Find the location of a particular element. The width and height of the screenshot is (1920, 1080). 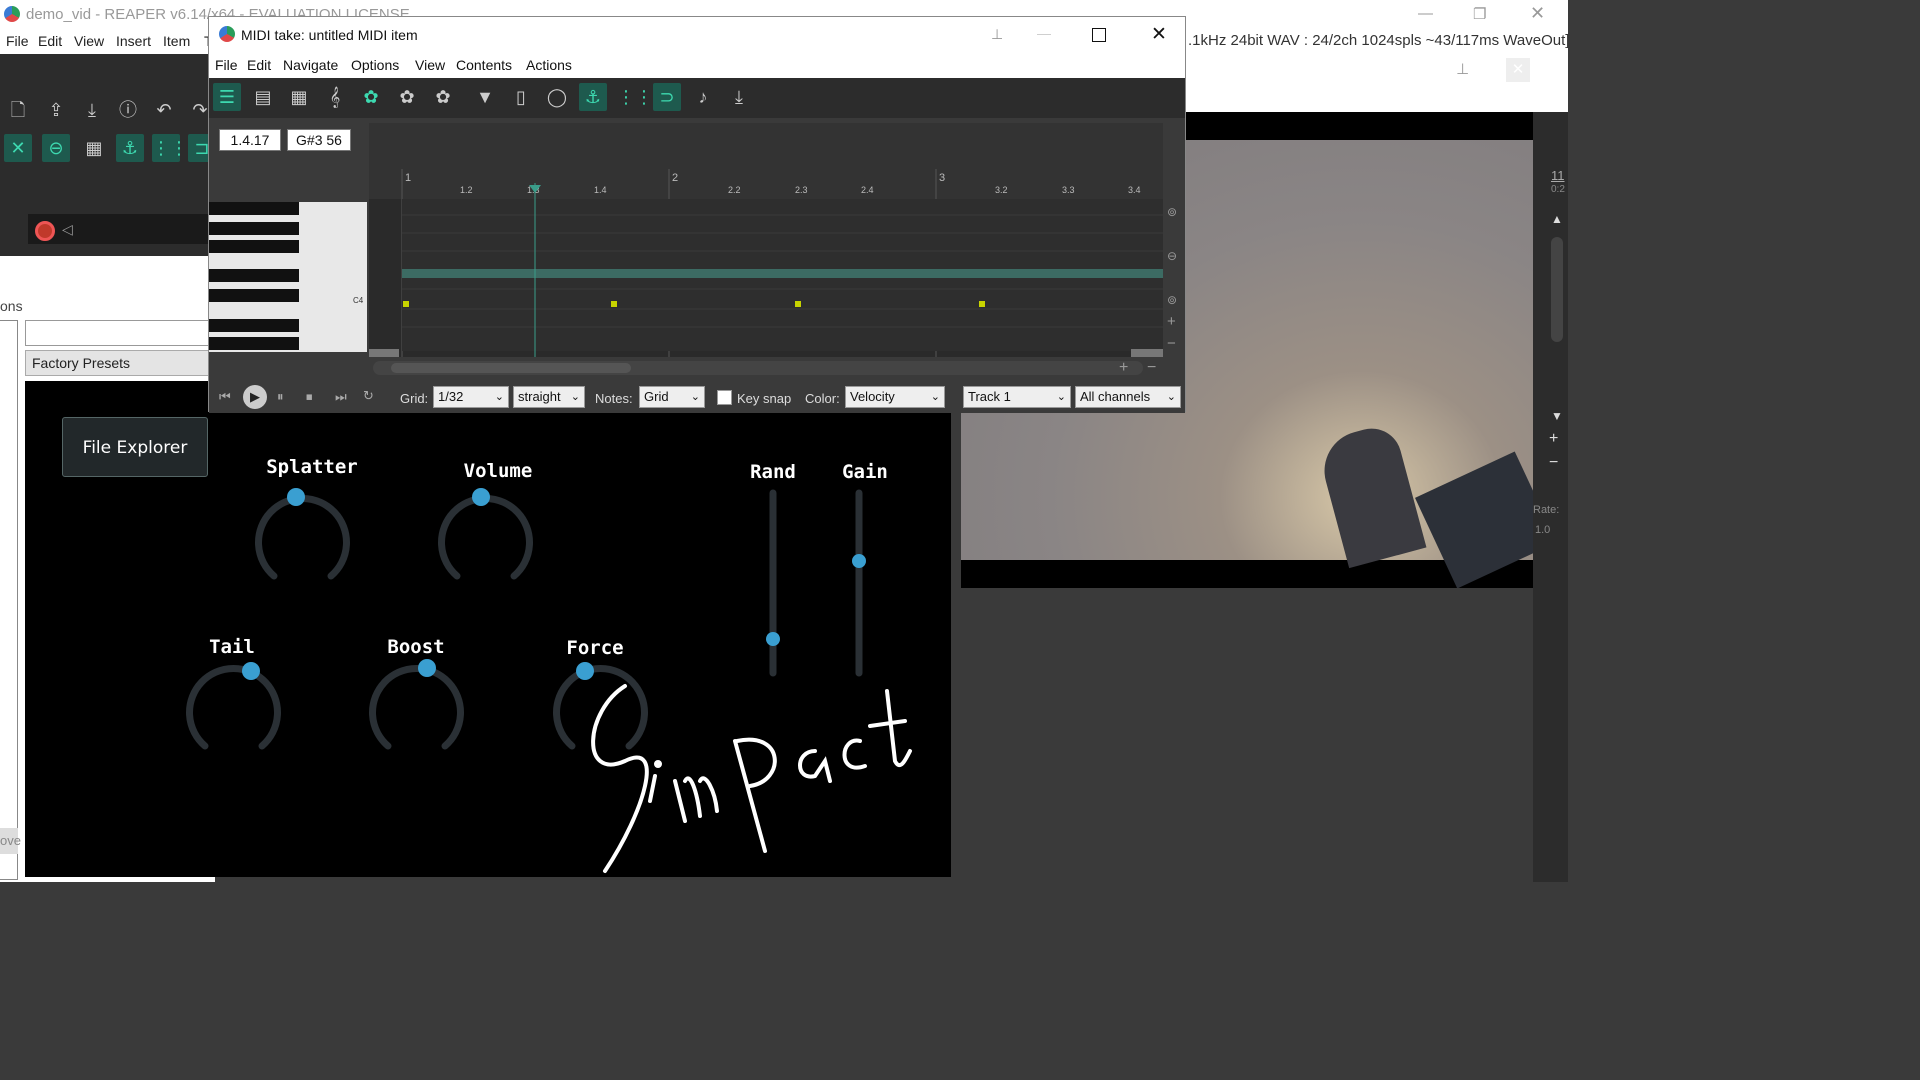

splatter-knob-handle is located at coordinates (296, 497).